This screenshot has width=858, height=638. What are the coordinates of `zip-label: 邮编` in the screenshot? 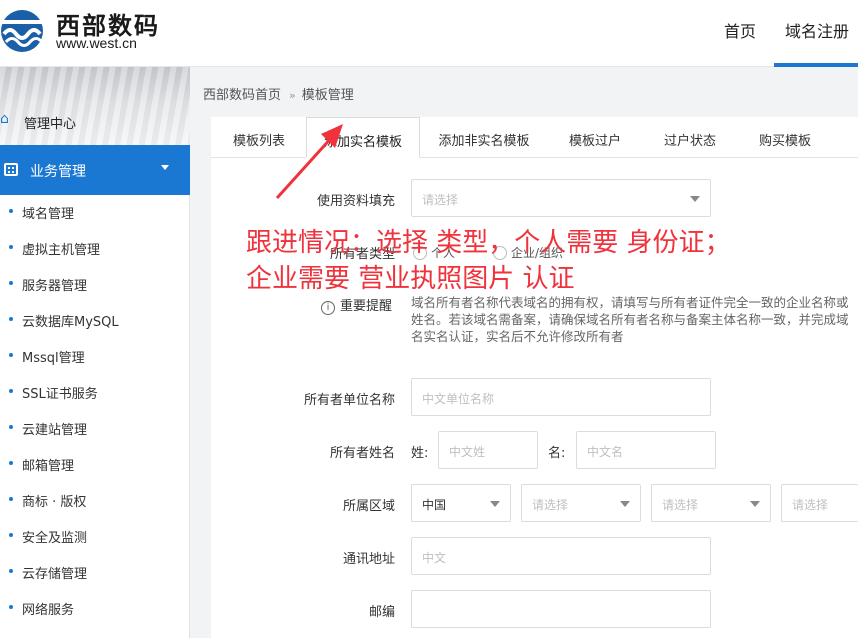 It's located at (381, 612).